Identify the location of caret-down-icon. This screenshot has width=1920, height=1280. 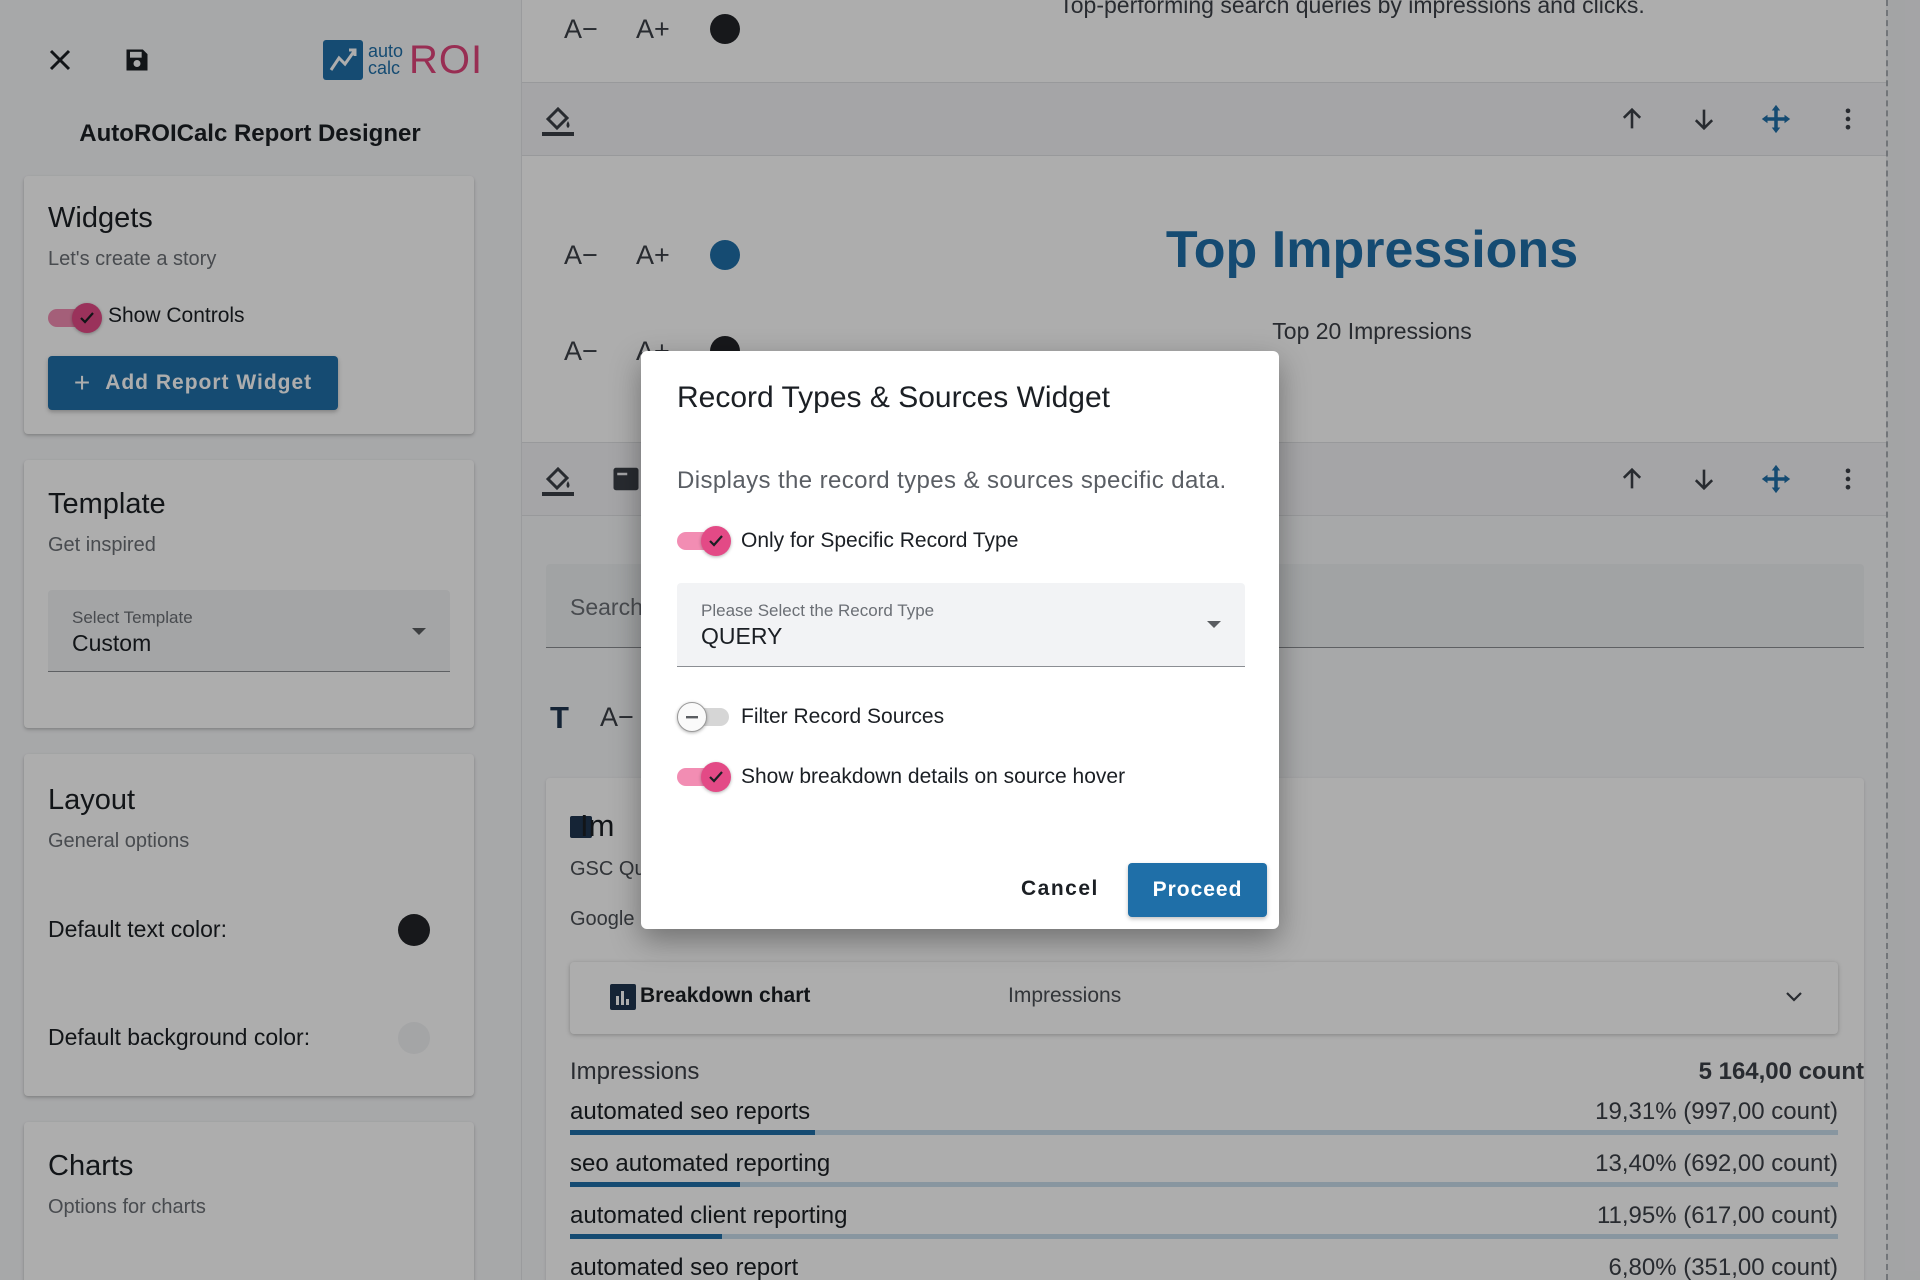
(1214, 624).